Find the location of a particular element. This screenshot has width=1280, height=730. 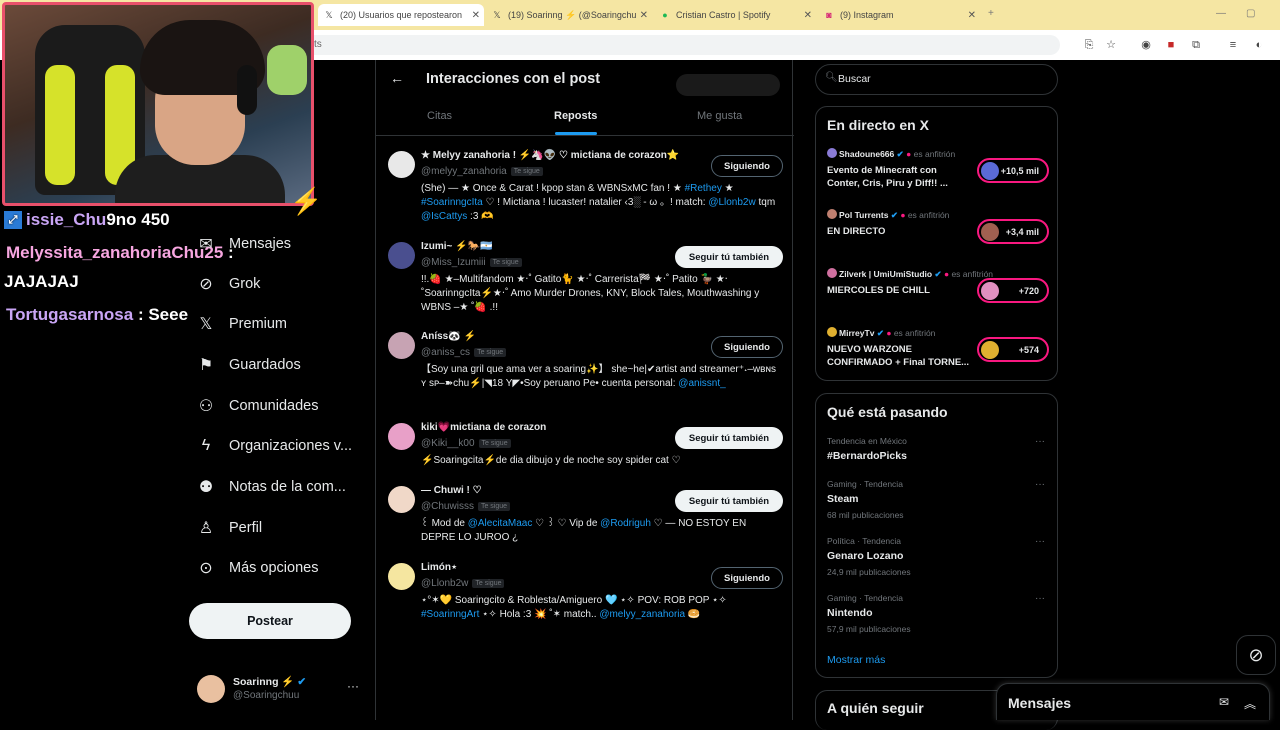

post-button: Postear is located at coordinates (270, 621).